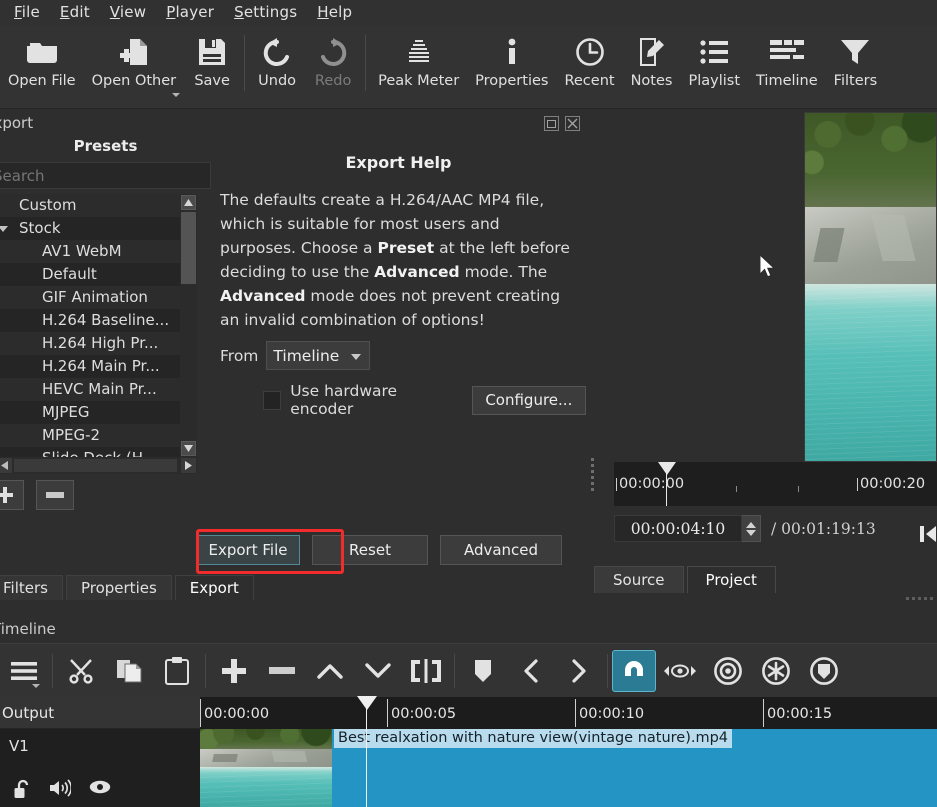 This screenshot has height=807, width=937. I want to click on next-marker-button, so click(579, 671).